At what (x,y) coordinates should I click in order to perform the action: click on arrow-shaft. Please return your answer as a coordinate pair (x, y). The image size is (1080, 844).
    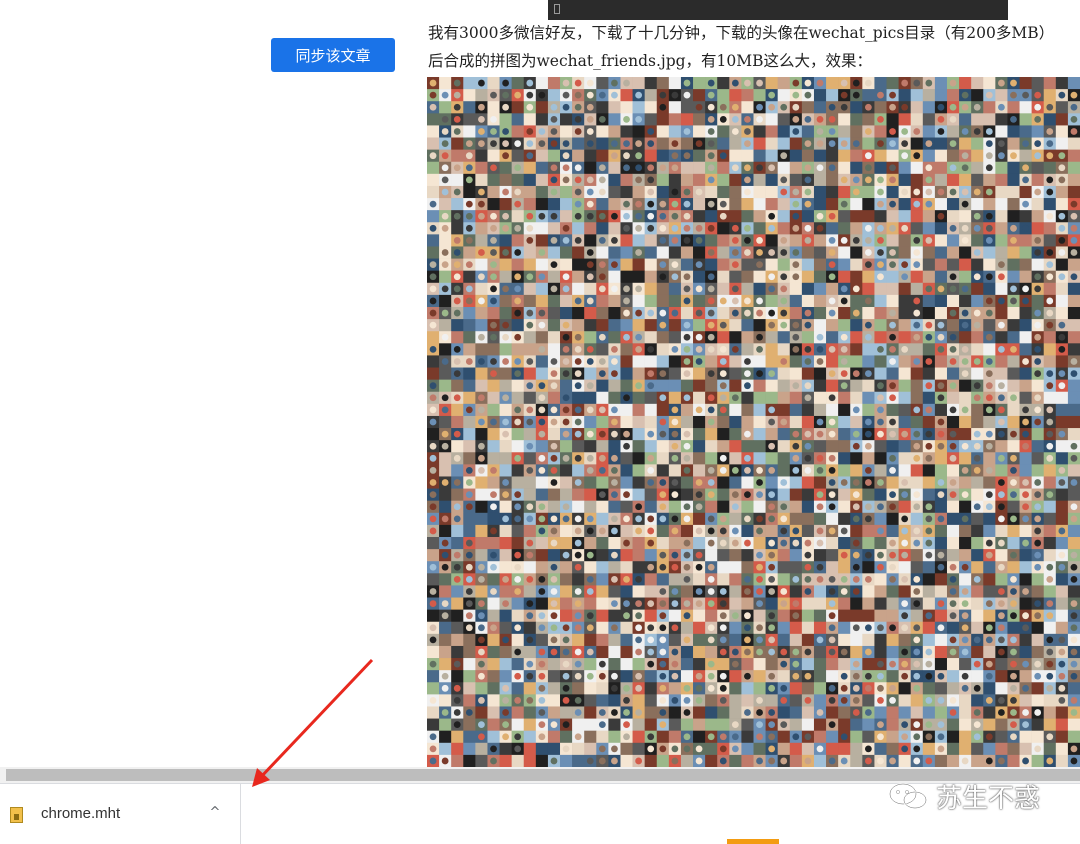
    Looking at the image, I should click on (316, 719).